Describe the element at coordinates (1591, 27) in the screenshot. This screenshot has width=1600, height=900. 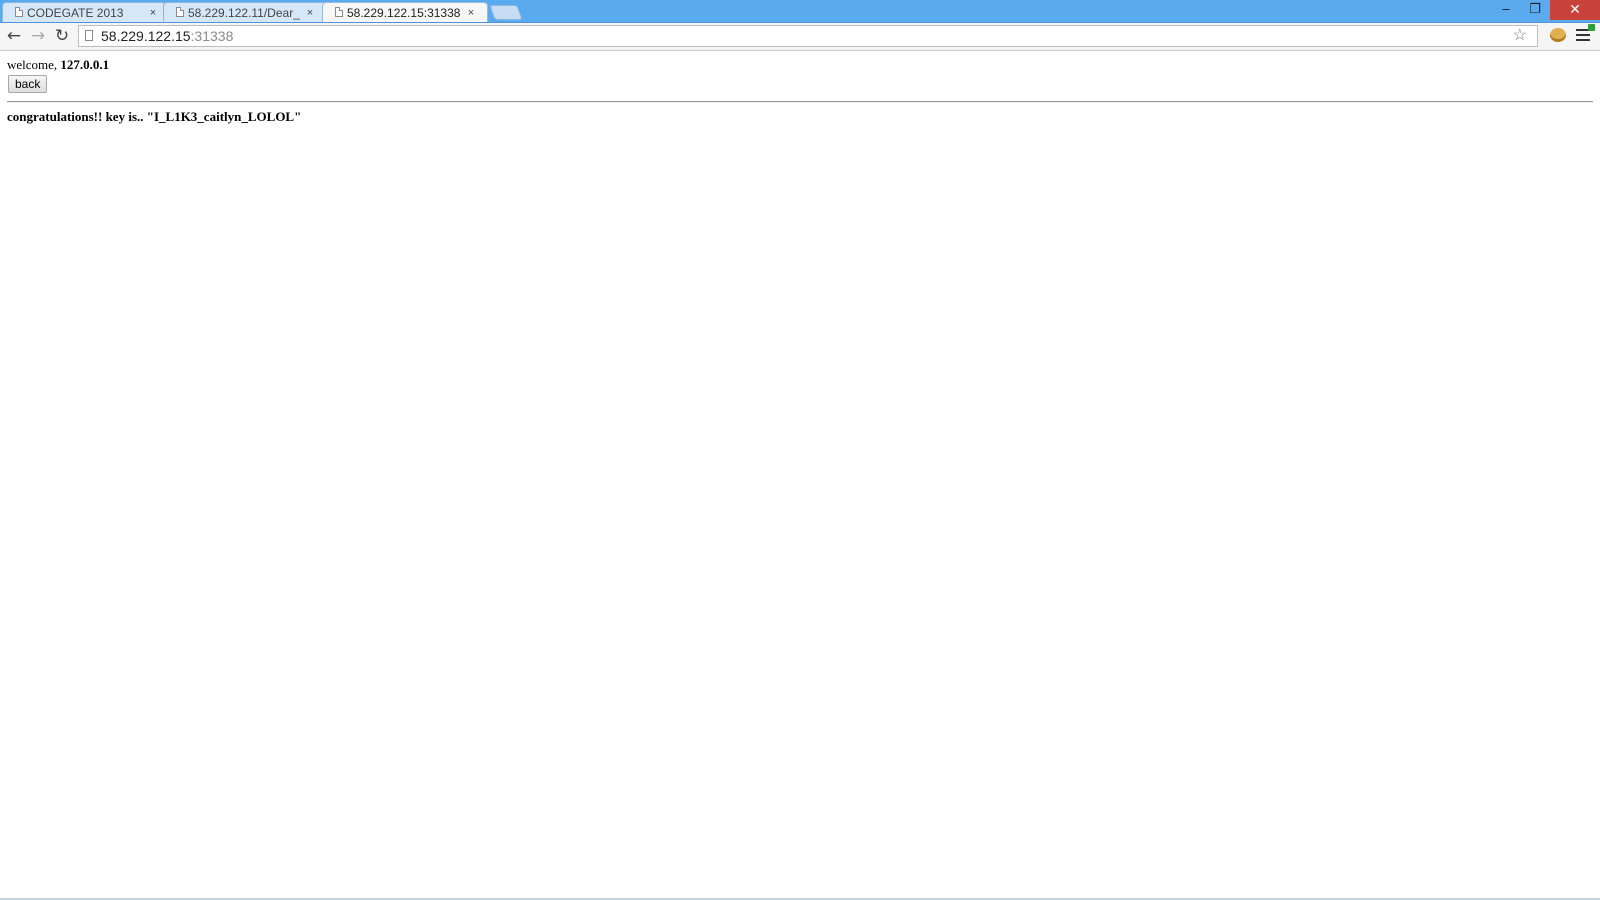
I see `update-badge-icon` at that location.